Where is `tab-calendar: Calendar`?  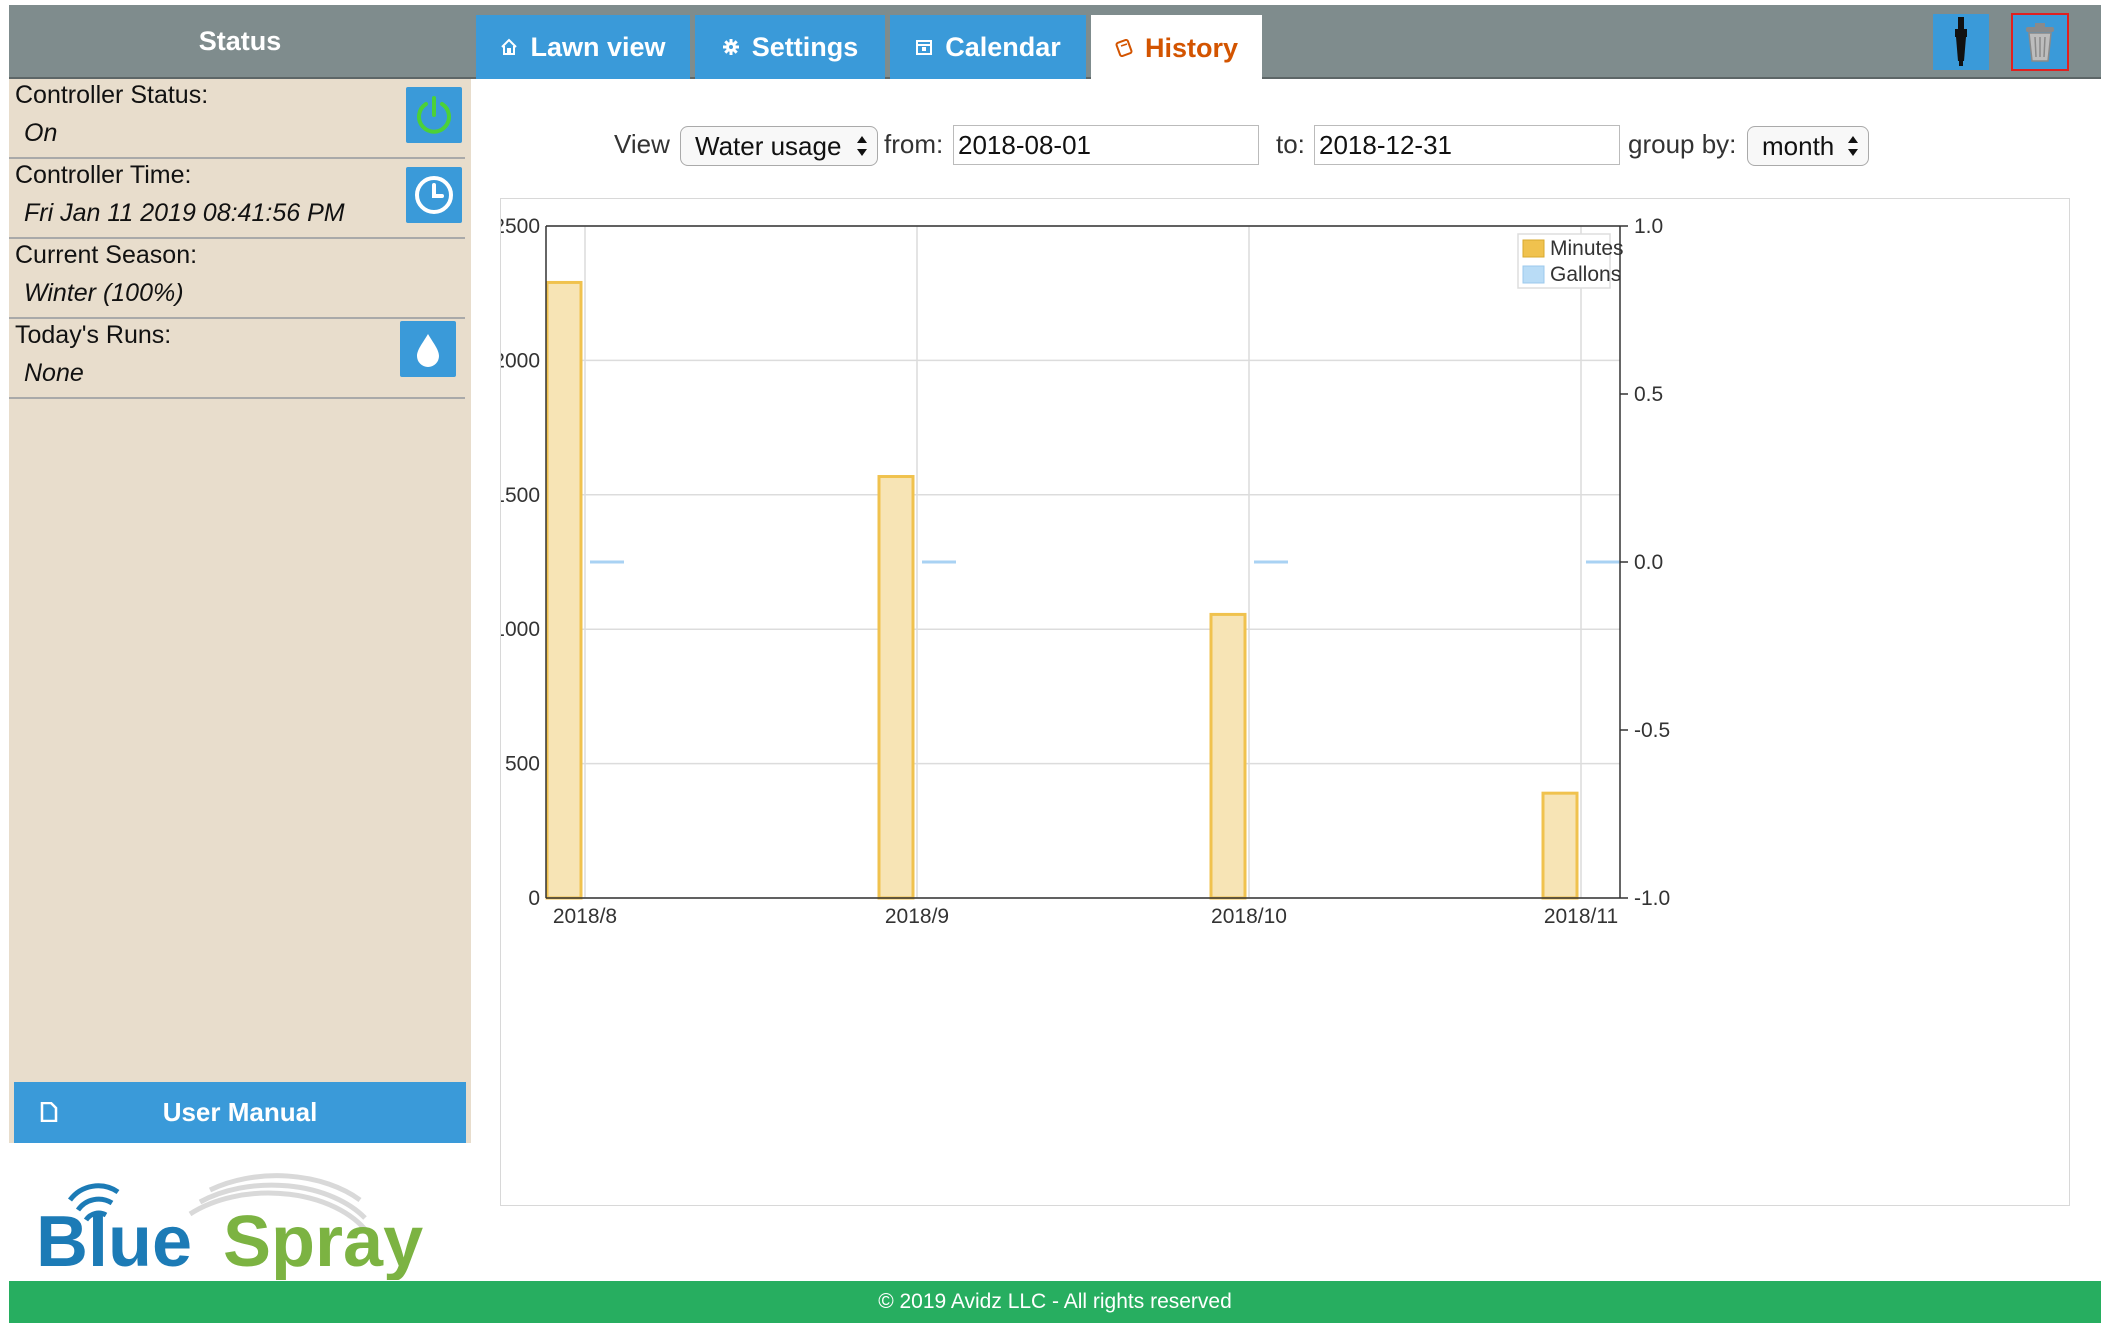
tab-calendar: Calendar is located at coordinates (988, 47).